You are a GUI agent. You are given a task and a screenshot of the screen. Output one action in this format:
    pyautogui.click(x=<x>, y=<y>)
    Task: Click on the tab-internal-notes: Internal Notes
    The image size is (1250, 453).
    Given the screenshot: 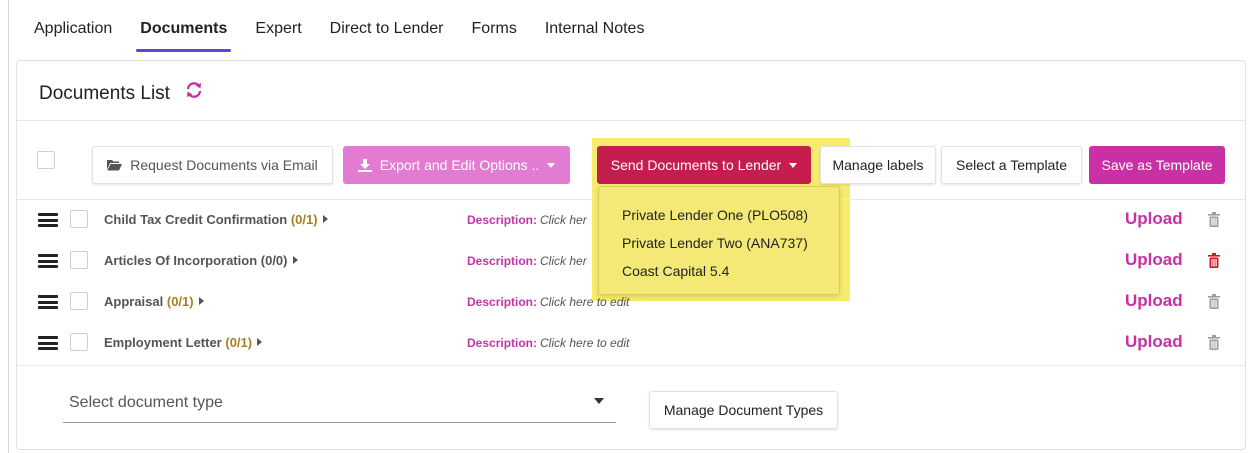 What is the action you would take?
    pyautogui.click(x=595, y=23)
    